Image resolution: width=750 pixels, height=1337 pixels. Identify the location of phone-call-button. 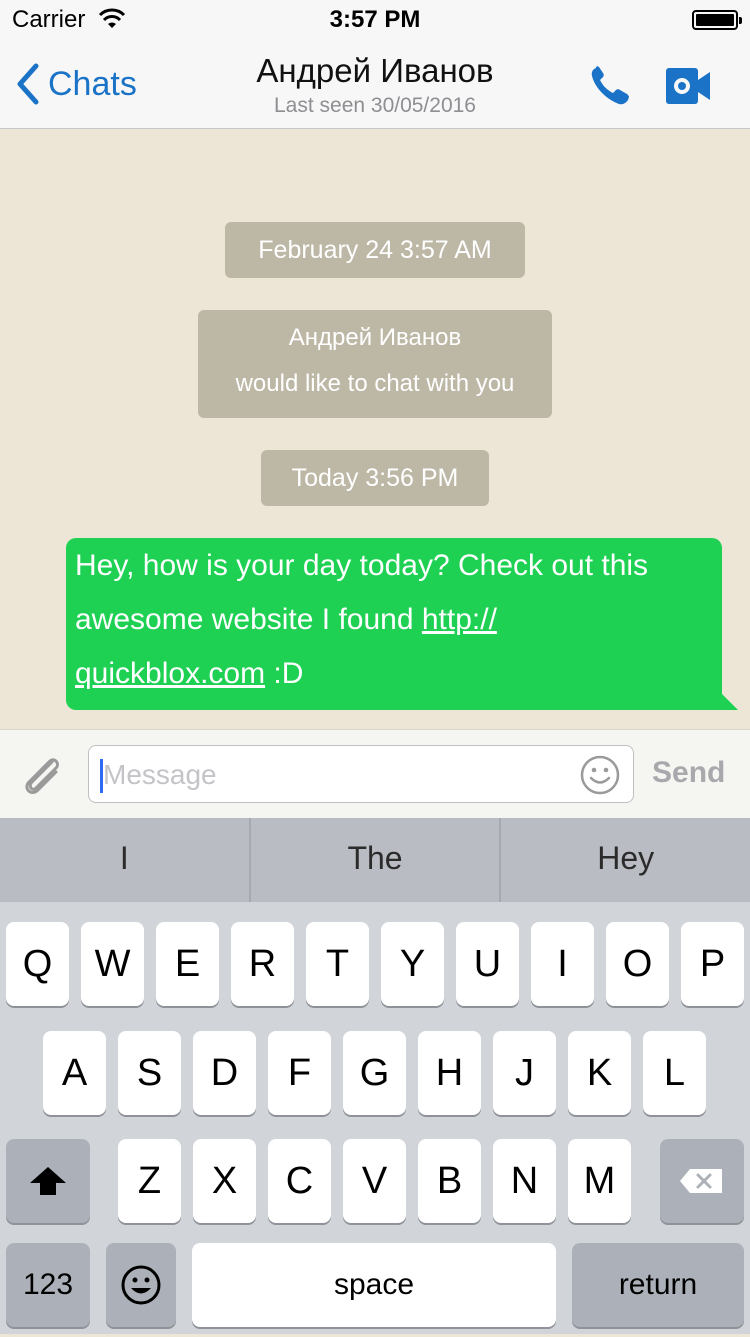
(612, 86).